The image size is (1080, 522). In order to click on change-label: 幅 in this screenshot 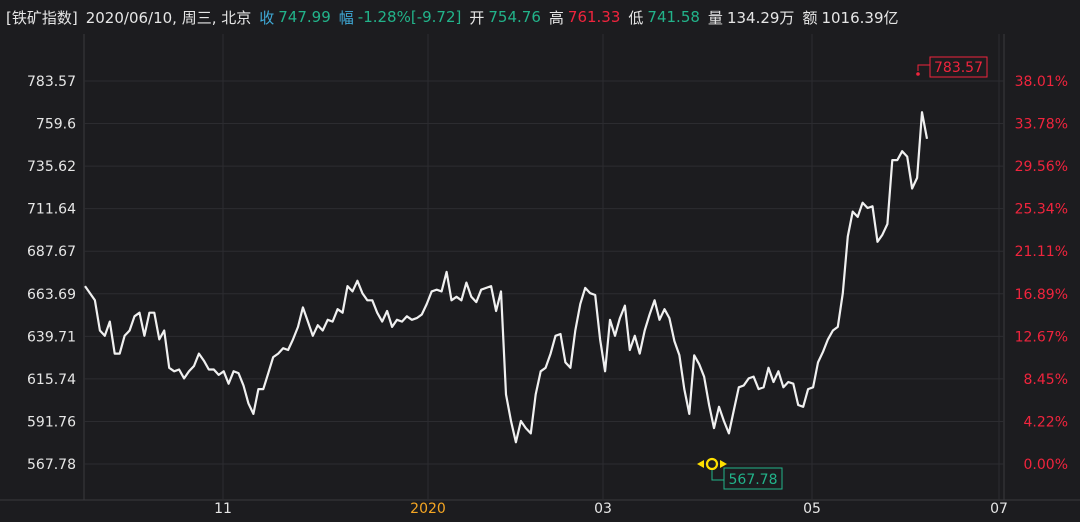, I will do `click(346, 17)`.